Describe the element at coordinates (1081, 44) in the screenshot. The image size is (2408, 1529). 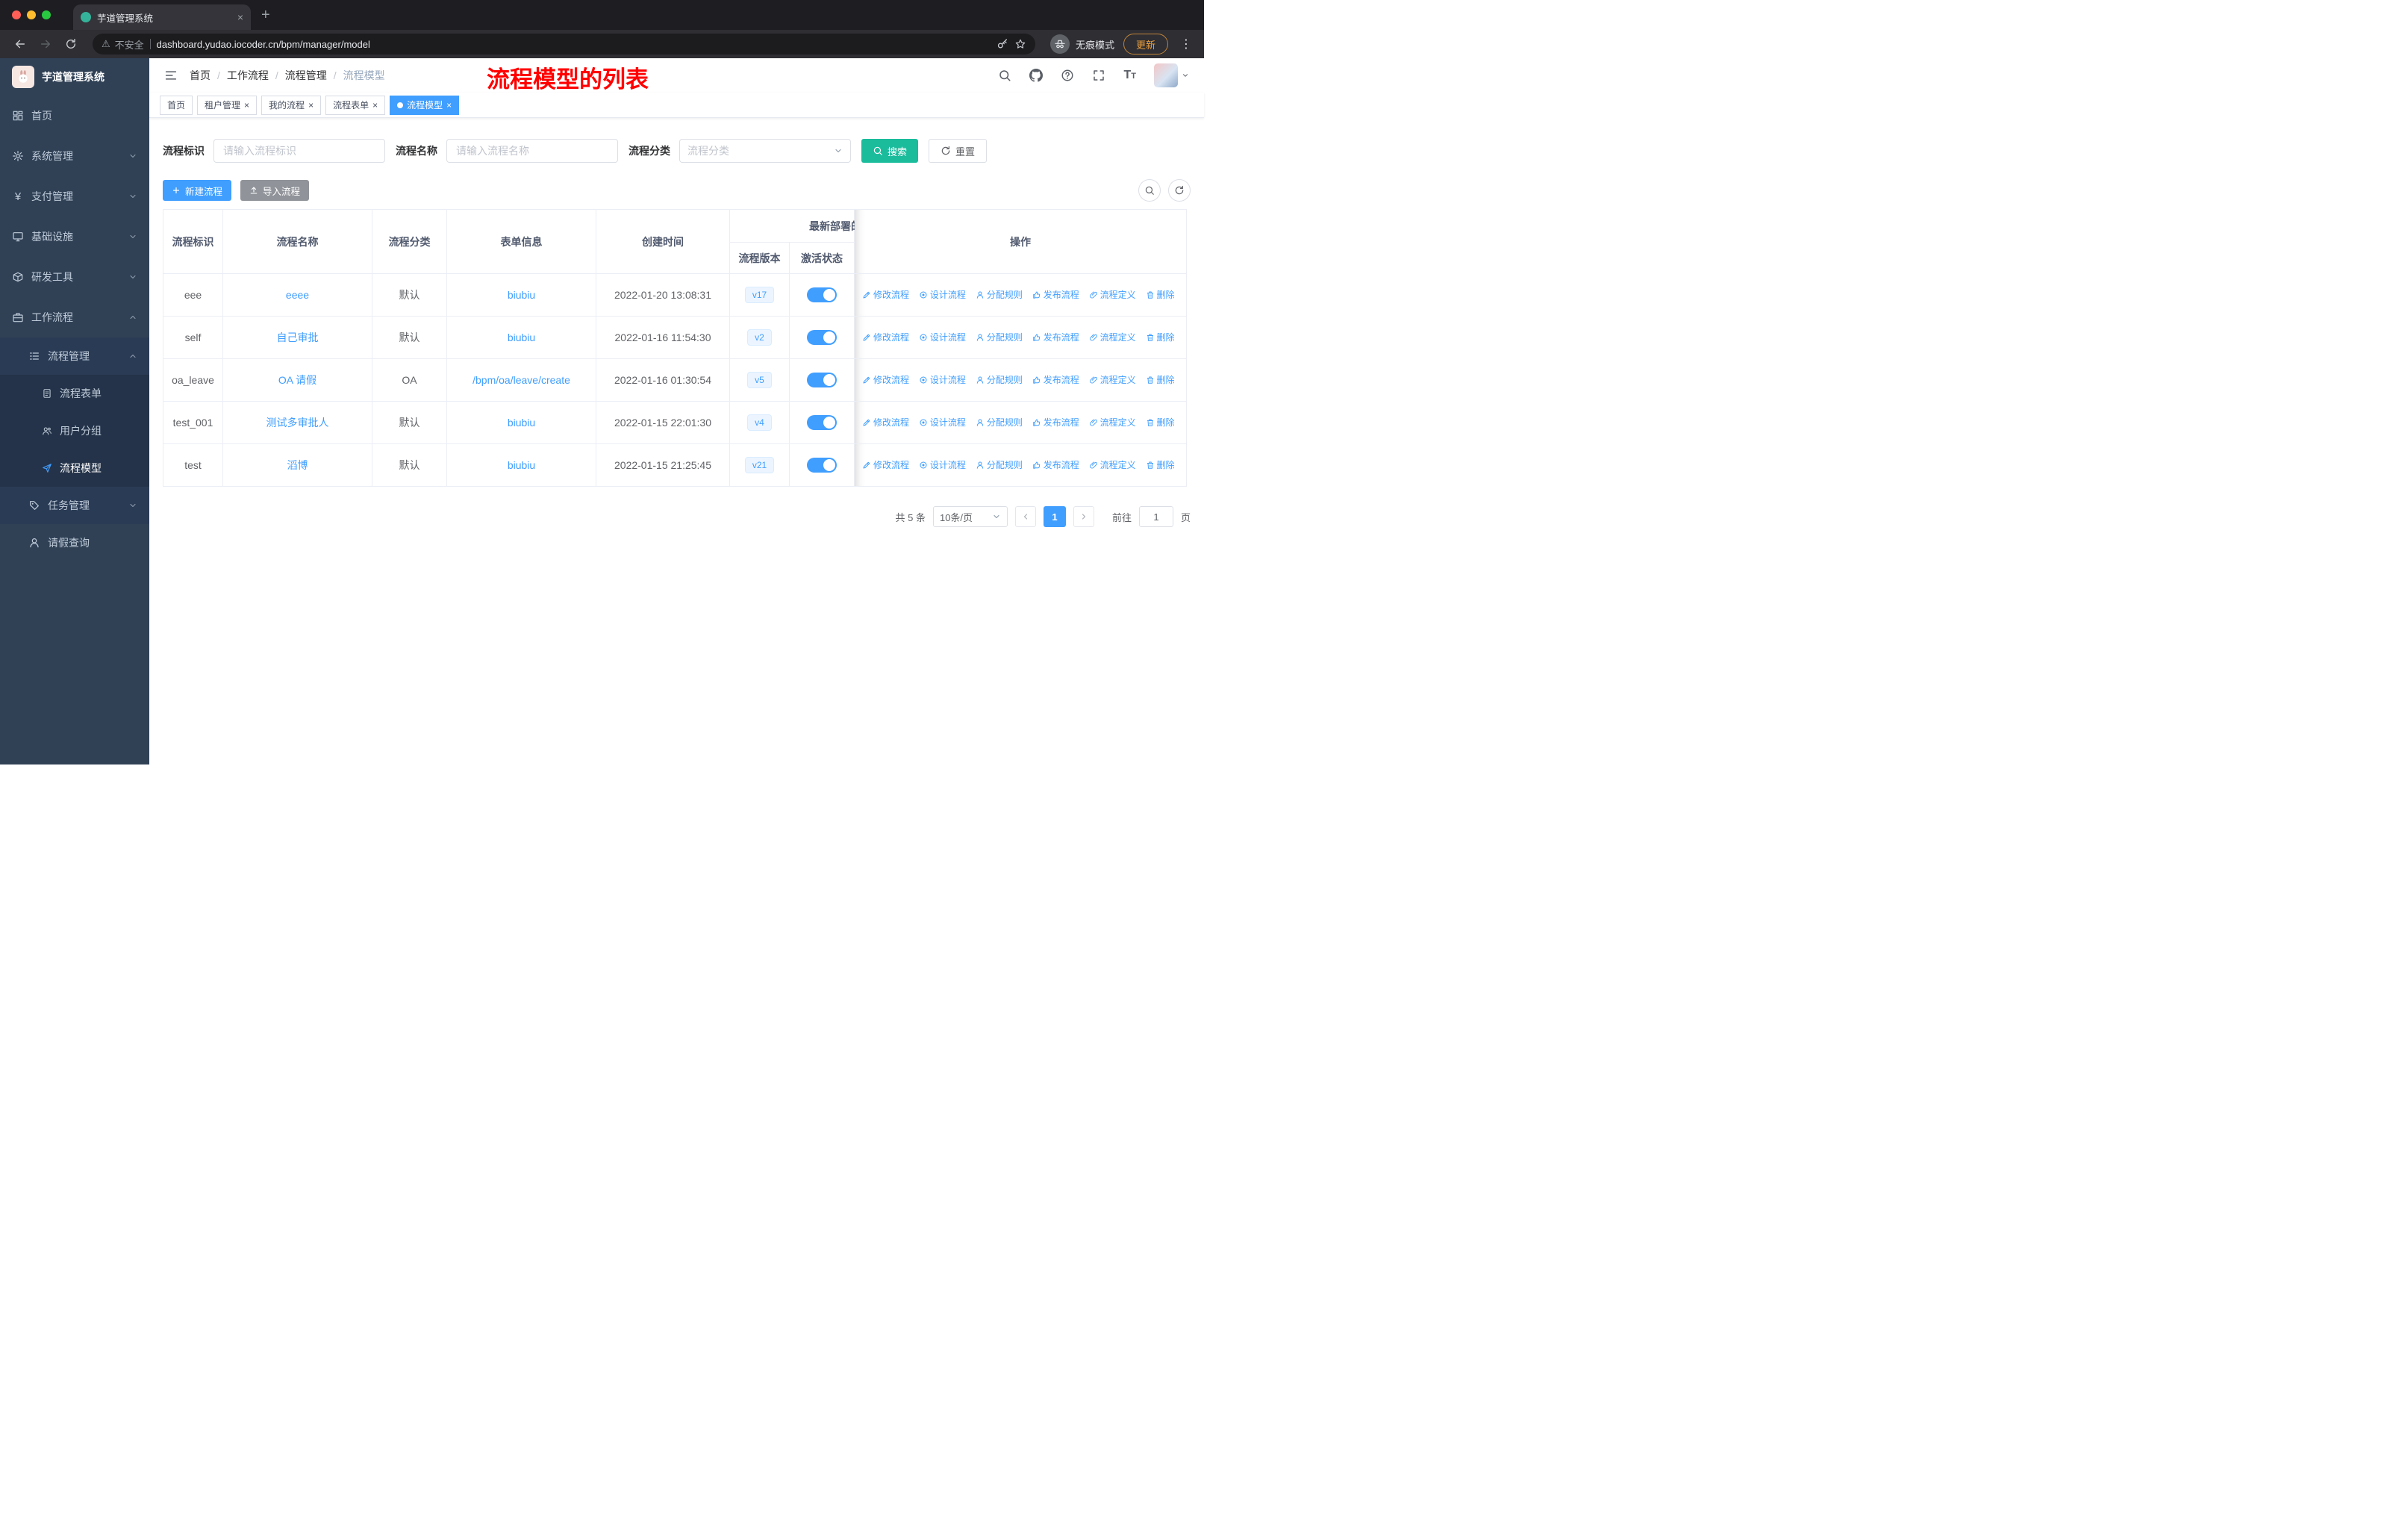
I see `incognito-chip: 无痕模式` at that location.